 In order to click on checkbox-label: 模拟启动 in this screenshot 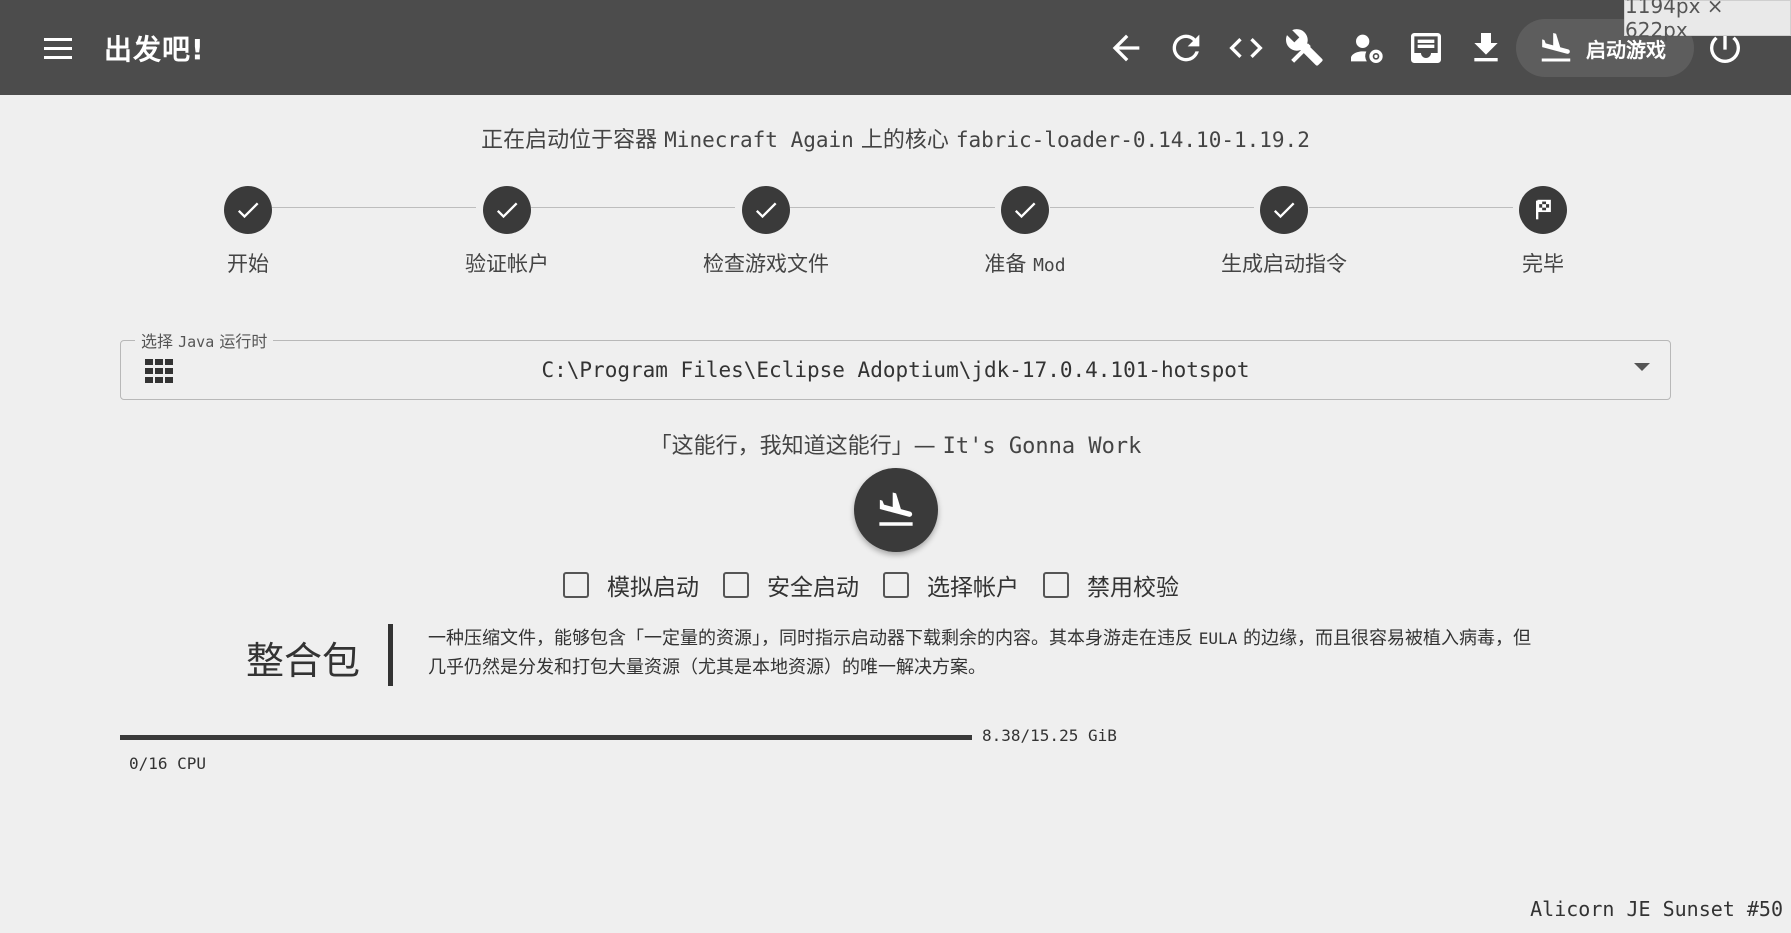, I will do `click(653, 588)`.